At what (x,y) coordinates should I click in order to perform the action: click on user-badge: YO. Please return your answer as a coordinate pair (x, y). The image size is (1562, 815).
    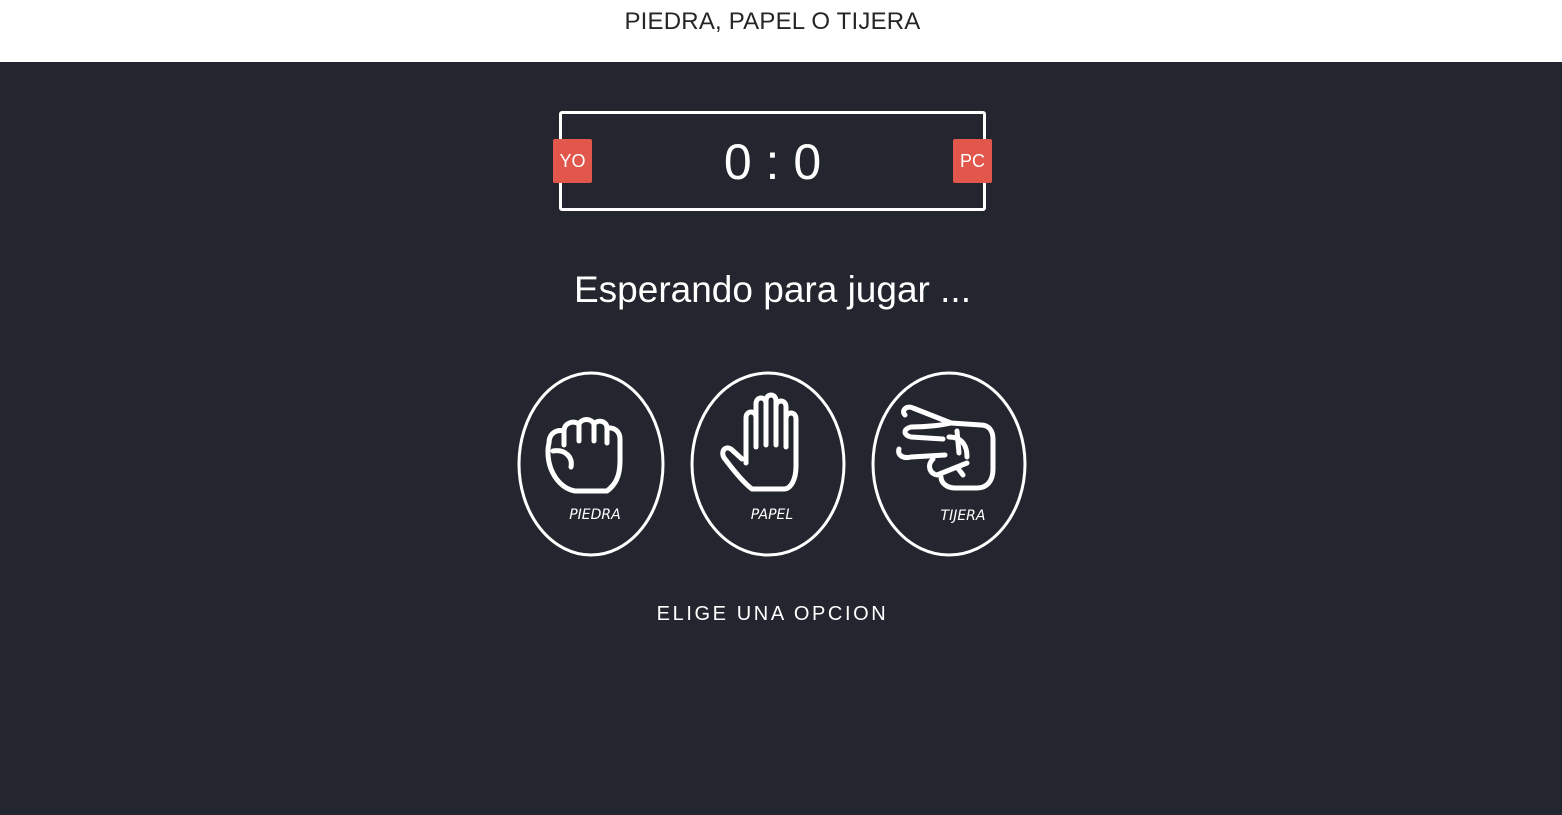
    Looking at the image, I should click on (572, 161).